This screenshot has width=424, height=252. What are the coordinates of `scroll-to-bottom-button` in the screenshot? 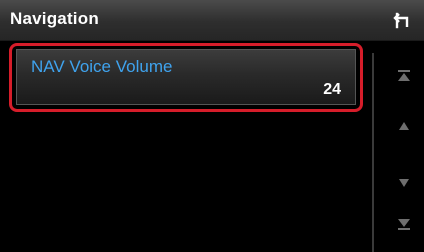 It's located at (404, 224).